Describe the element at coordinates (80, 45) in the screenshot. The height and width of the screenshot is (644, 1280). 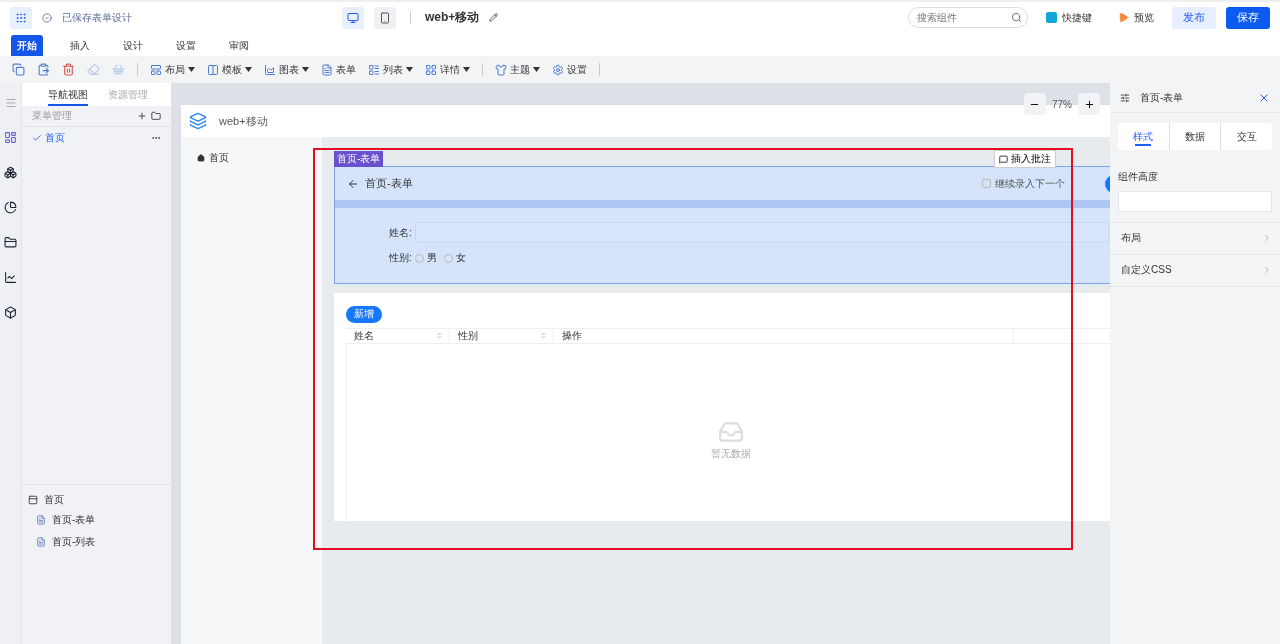
I see `menu-tab: 插入` at that location.